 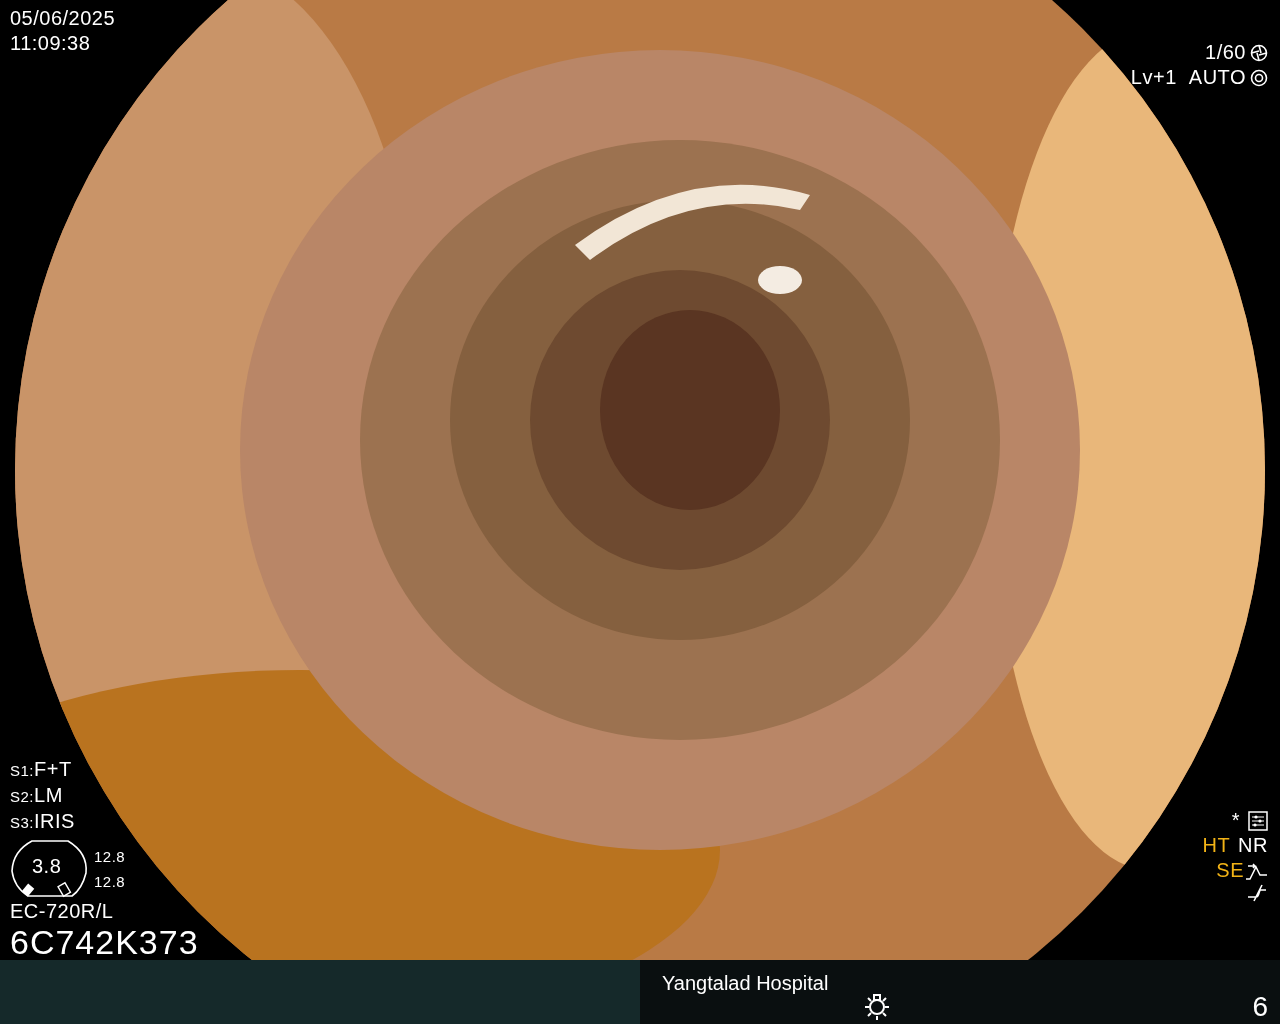 I want to click on serial-number-text: 6C742K373, so click(x=104, y=942).